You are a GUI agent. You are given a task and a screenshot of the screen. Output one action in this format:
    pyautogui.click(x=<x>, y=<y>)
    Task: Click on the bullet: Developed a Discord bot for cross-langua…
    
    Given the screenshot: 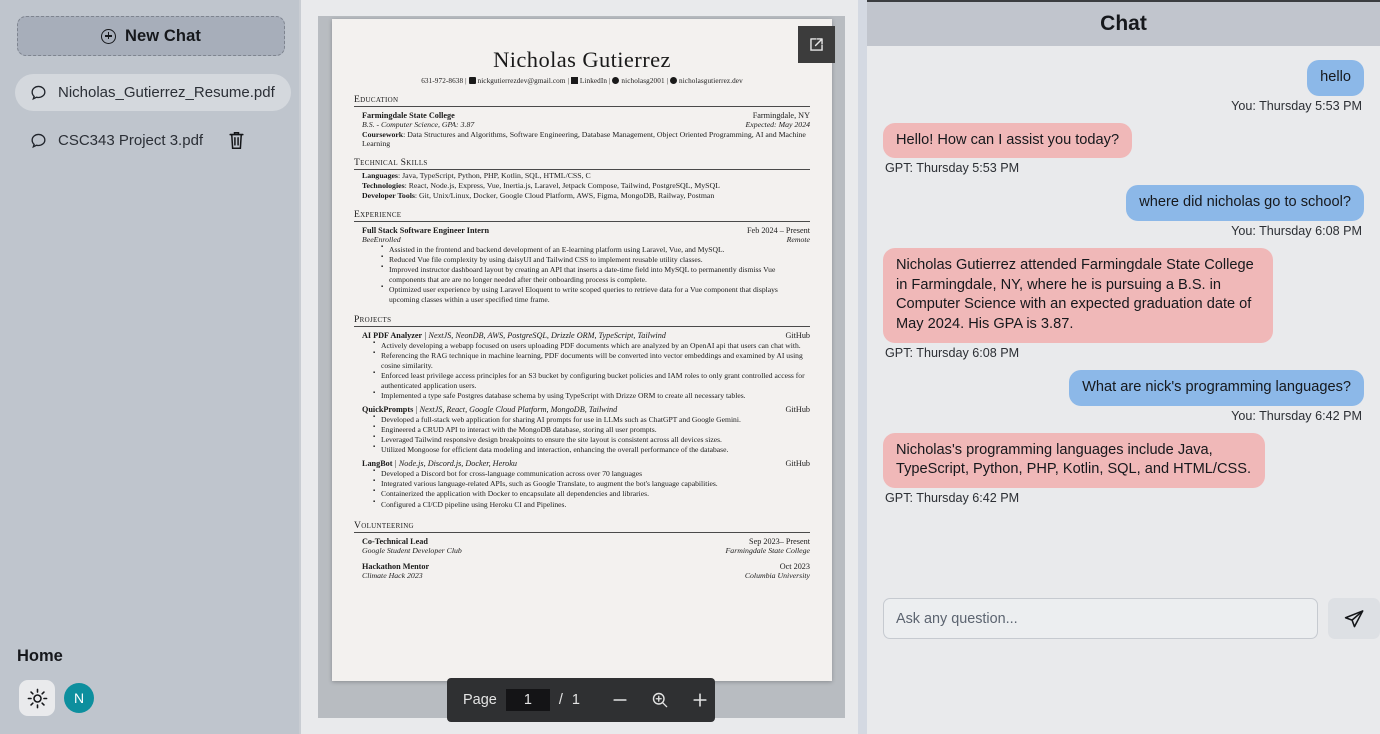 What is the action you would take?
    pyautogui.click(x=591, y=473)
    